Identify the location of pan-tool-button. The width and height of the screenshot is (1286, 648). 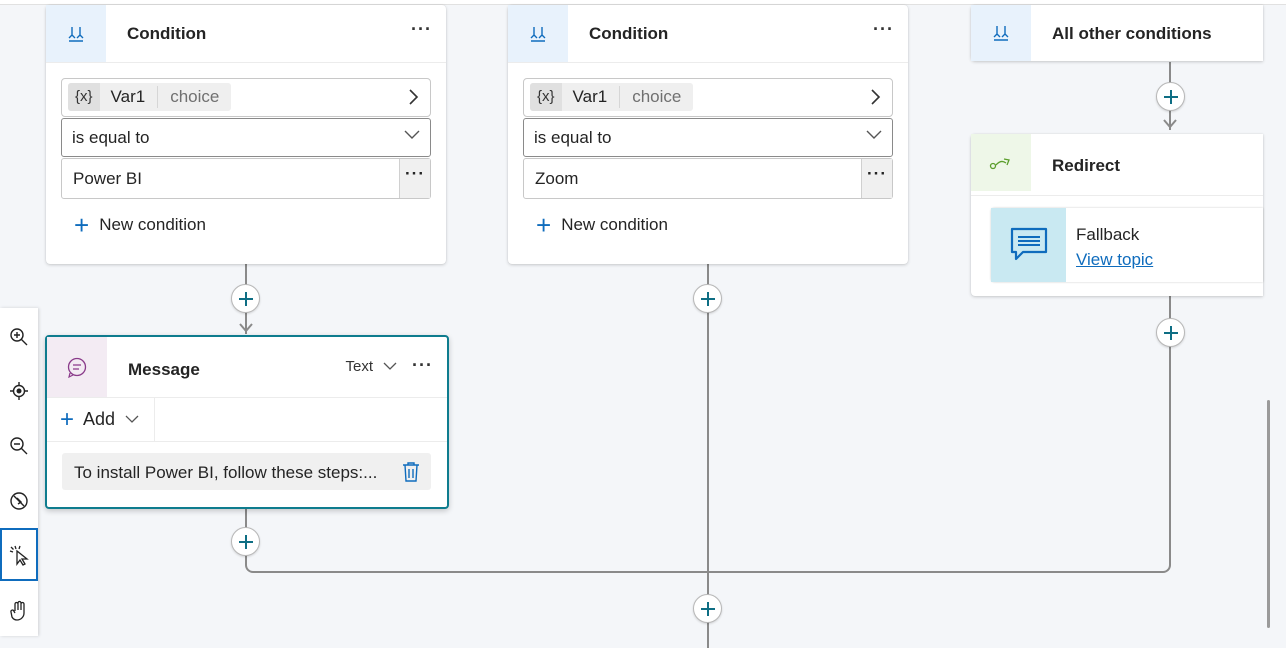
(19, 611).